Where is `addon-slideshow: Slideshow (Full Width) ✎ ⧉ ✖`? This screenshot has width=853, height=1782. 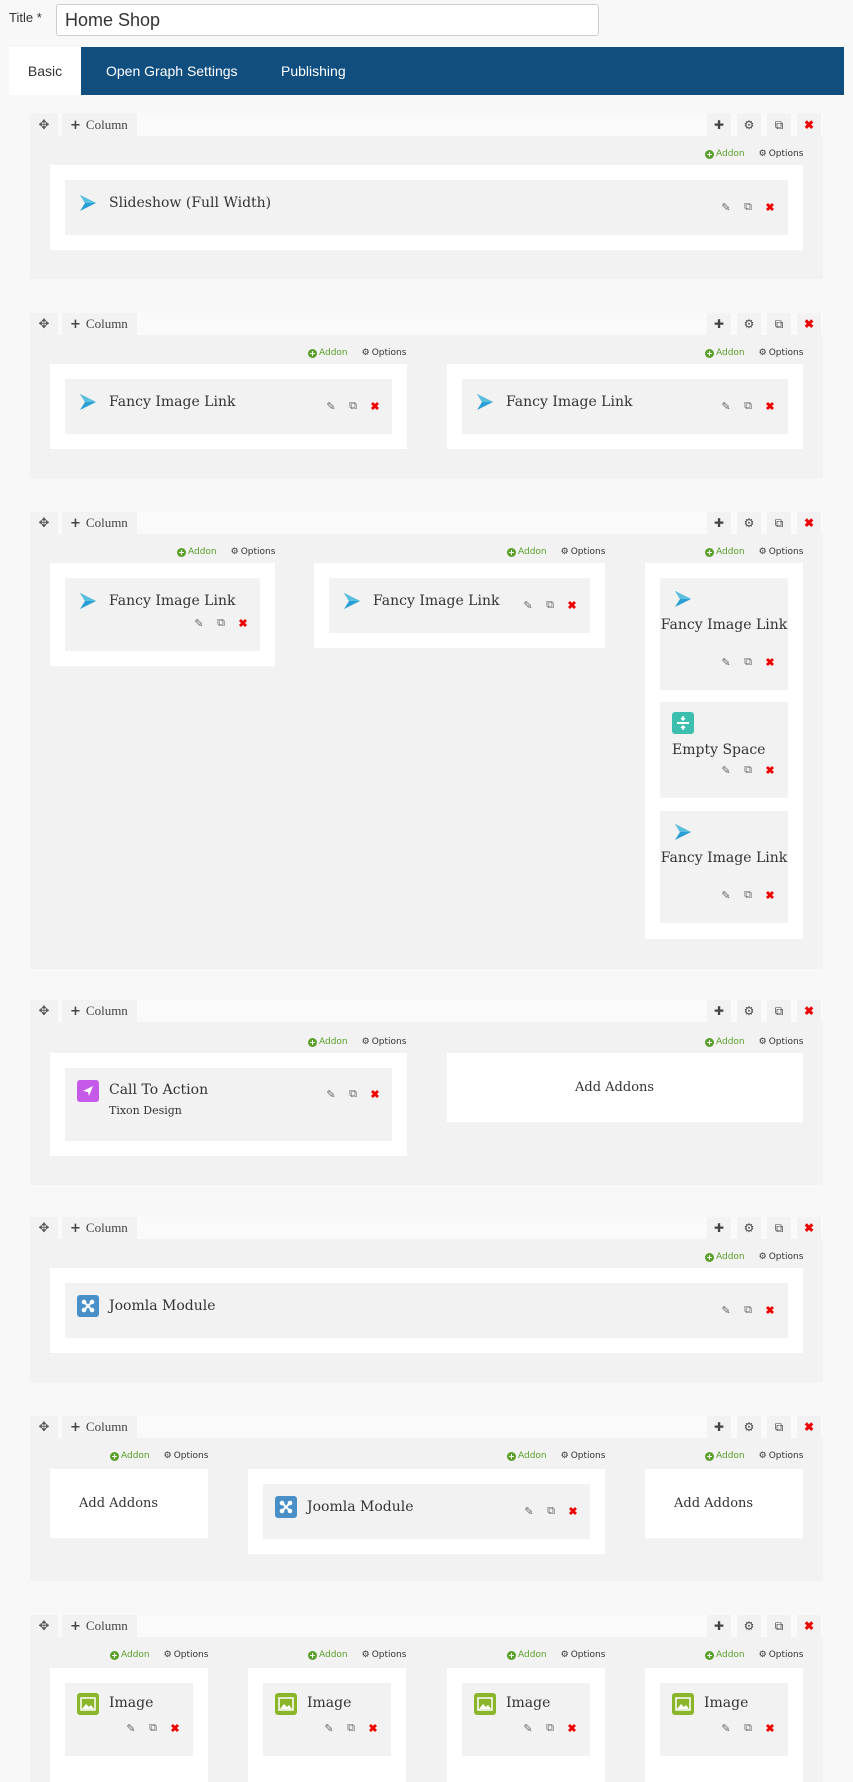 addon-slideshow: Slideshow (Full Width) ✎ ⧉ ✖ is located at coordinates (426, 207).